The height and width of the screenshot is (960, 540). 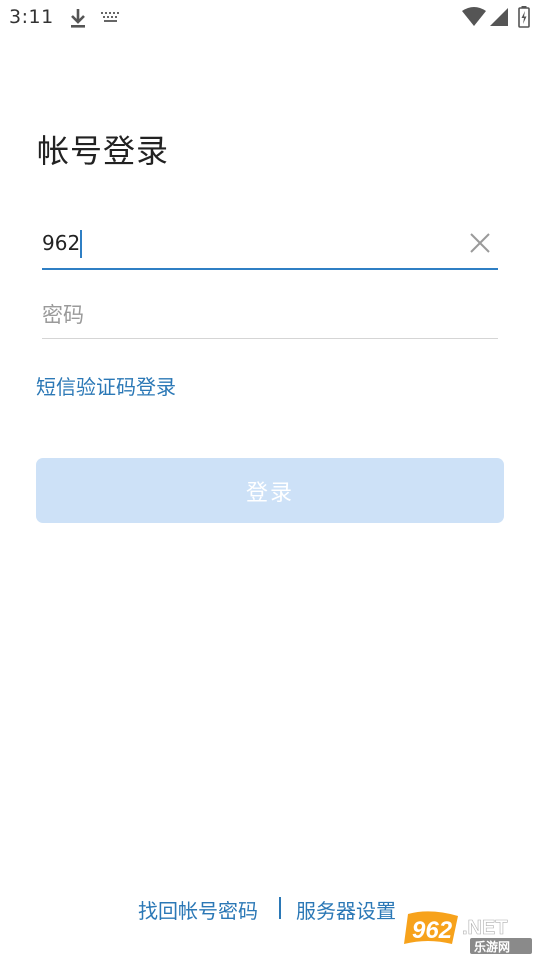 I want to click on status-time: 3:11, so click(x=31, y=17).